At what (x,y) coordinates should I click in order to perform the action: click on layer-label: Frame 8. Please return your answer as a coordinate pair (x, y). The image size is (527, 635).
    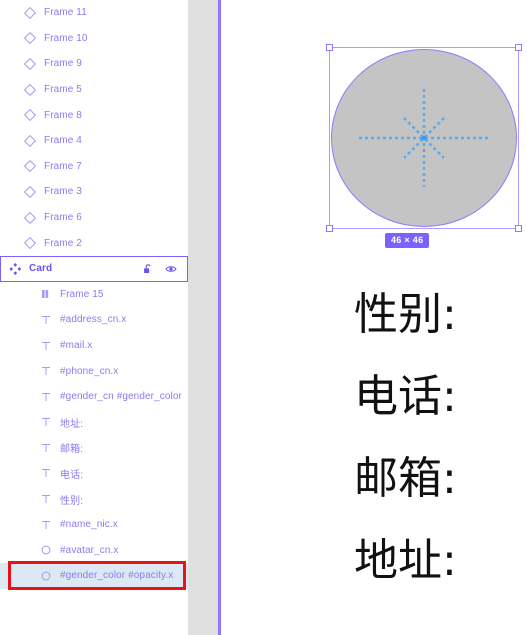
    Looking at the image, I should click on (63, 115).